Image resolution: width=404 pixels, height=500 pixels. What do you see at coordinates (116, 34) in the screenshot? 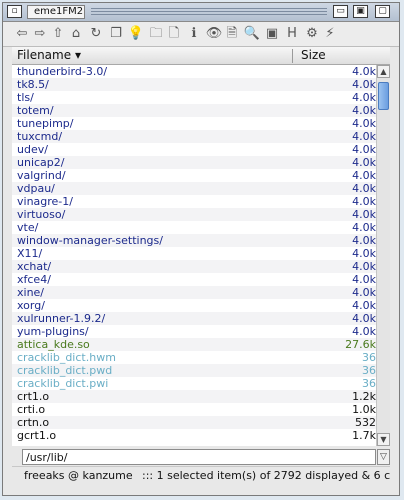
I see `copy-icon: ❐` at bounding box center [116, 34].